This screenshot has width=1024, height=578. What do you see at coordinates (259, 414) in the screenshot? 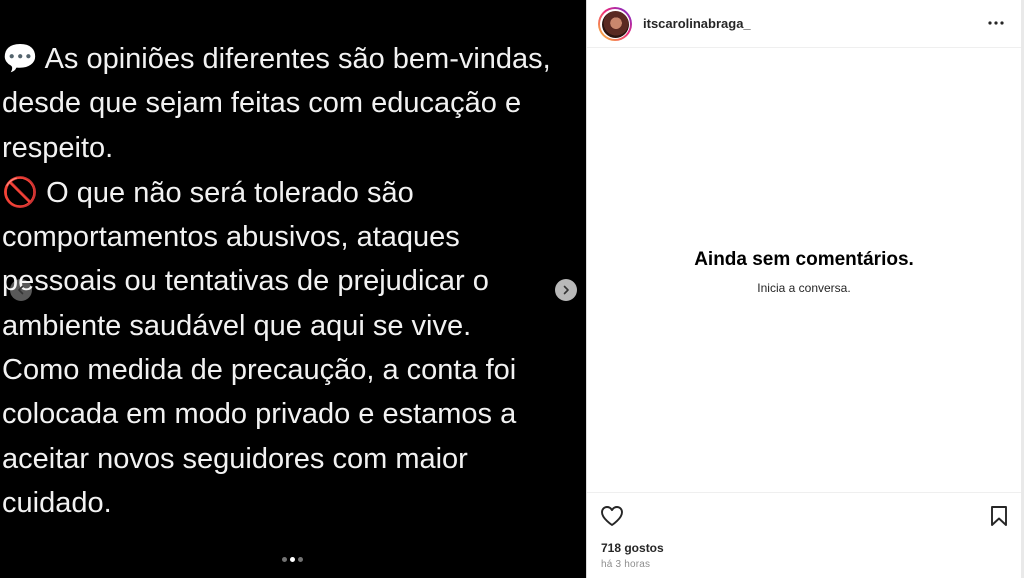
I see `post-text-content: colocada em modo privado e estamos a` at bounding box center [259, 414].